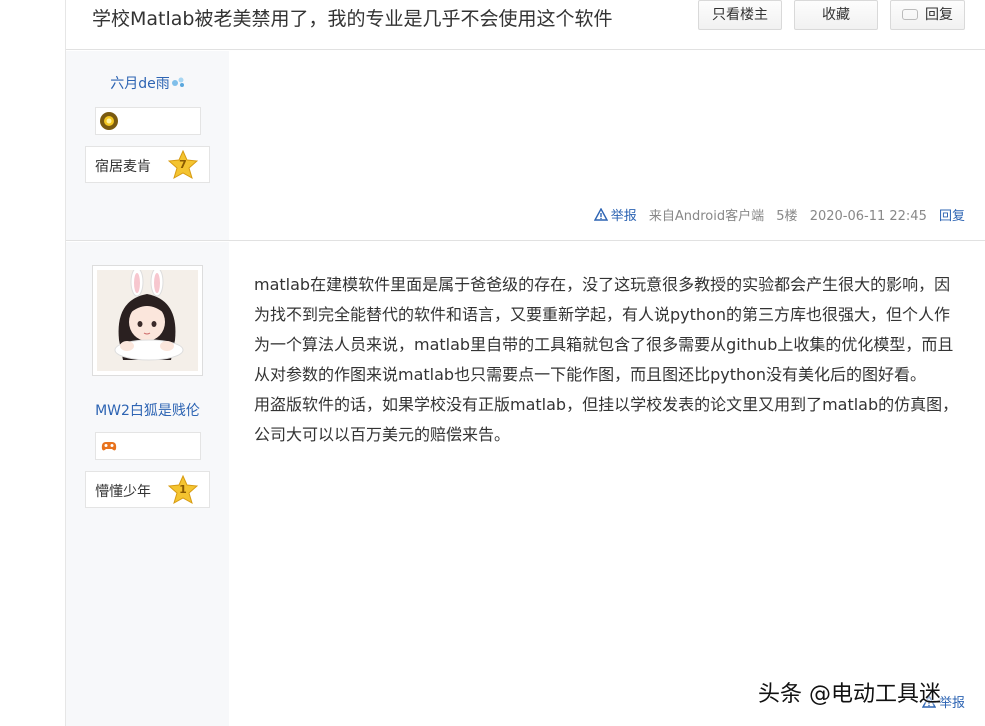 The height and width of the screenshot is (726, 985). What do you see at coordinates (33, 363) in the screenshot?
I see `left-gutter` at bounding box center [33, 363].